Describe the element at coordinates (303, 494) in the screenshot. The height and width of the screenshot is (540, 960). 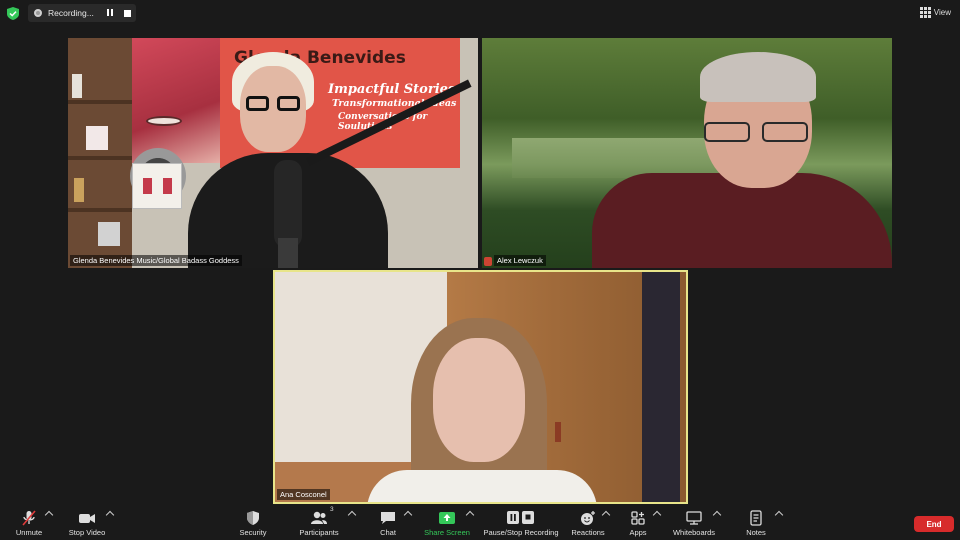
I see `participant-name-label: Ana Cosconel` at that location.